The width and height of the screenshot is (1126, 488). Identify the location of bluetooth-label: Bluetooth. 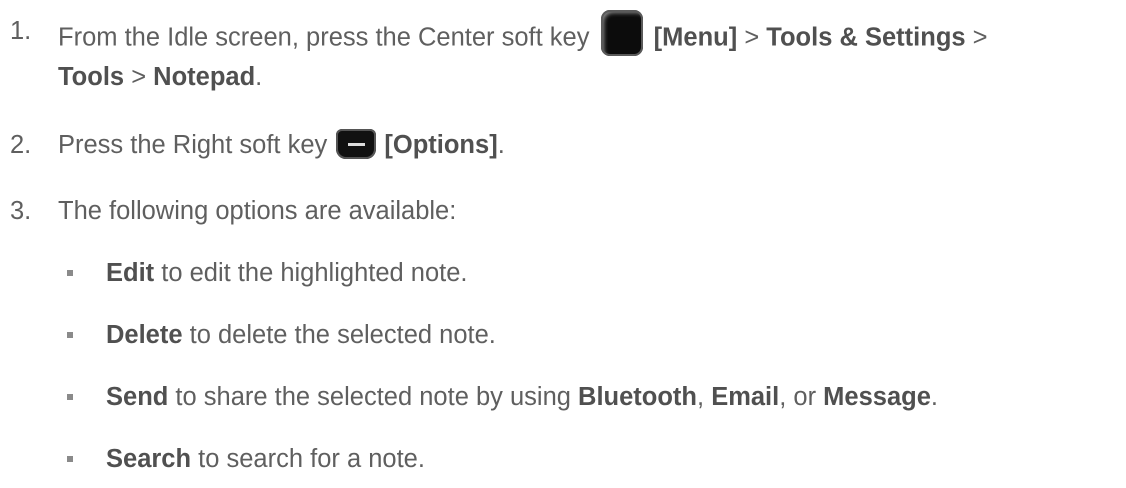
(638, 397).